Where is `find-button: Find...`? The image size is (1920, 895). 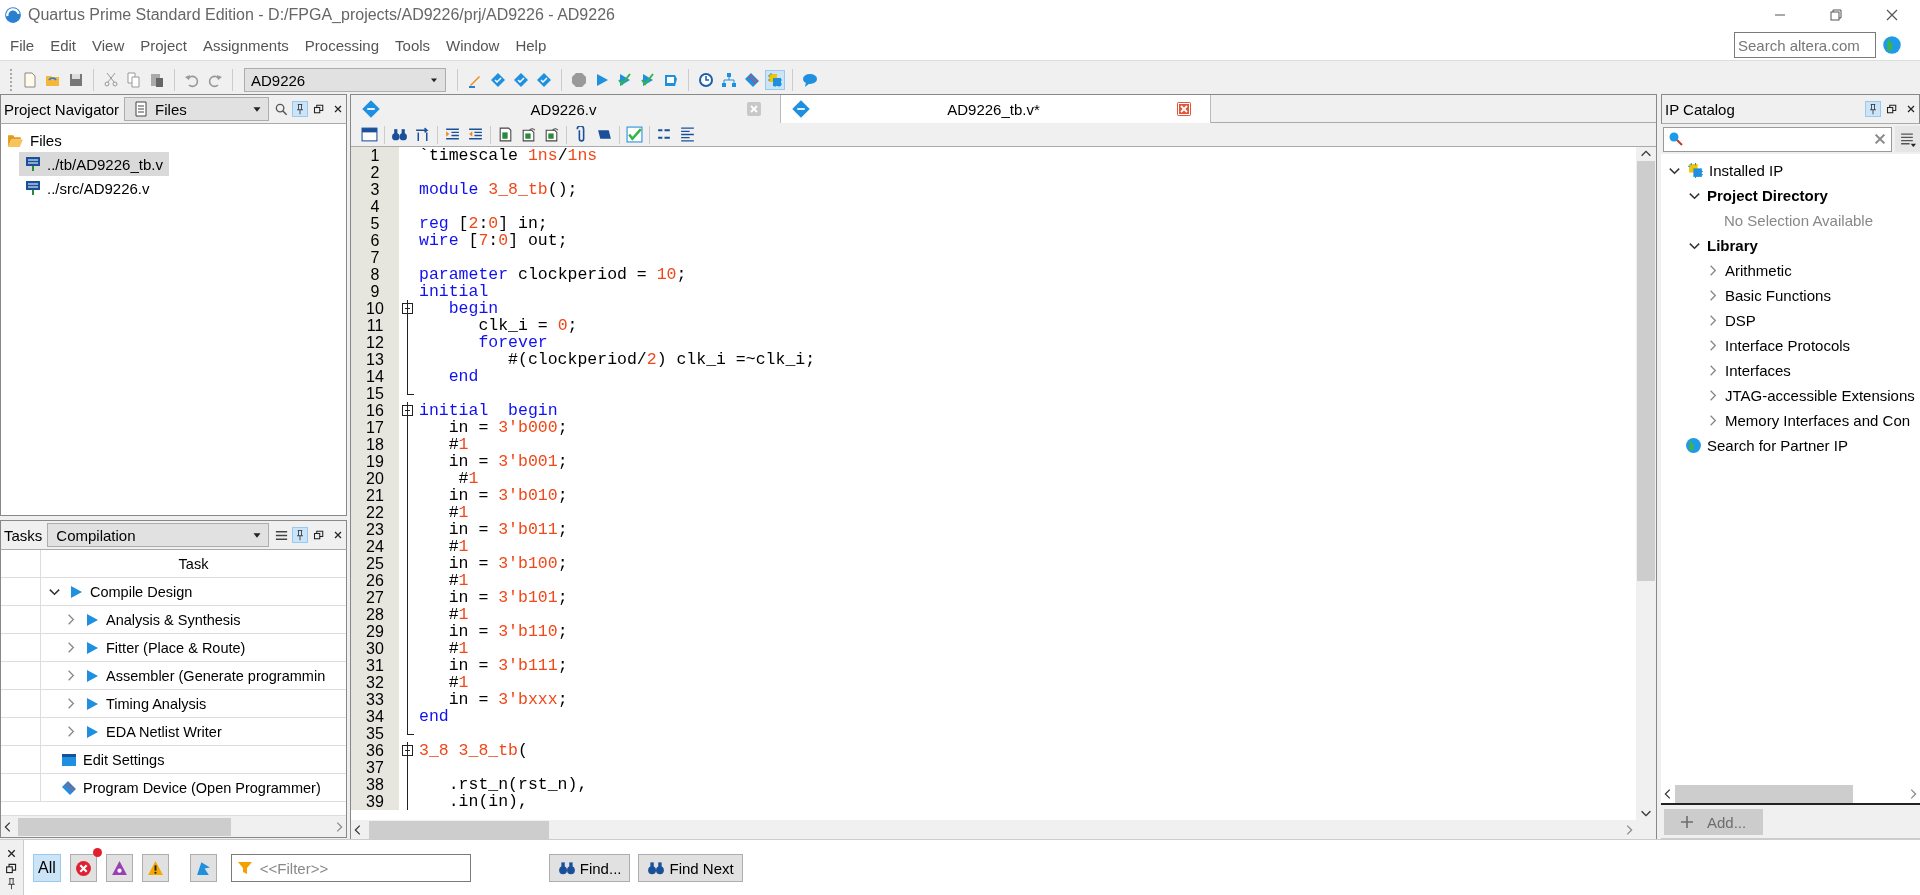
find-button: Find... is located at coordinates (589, 868).